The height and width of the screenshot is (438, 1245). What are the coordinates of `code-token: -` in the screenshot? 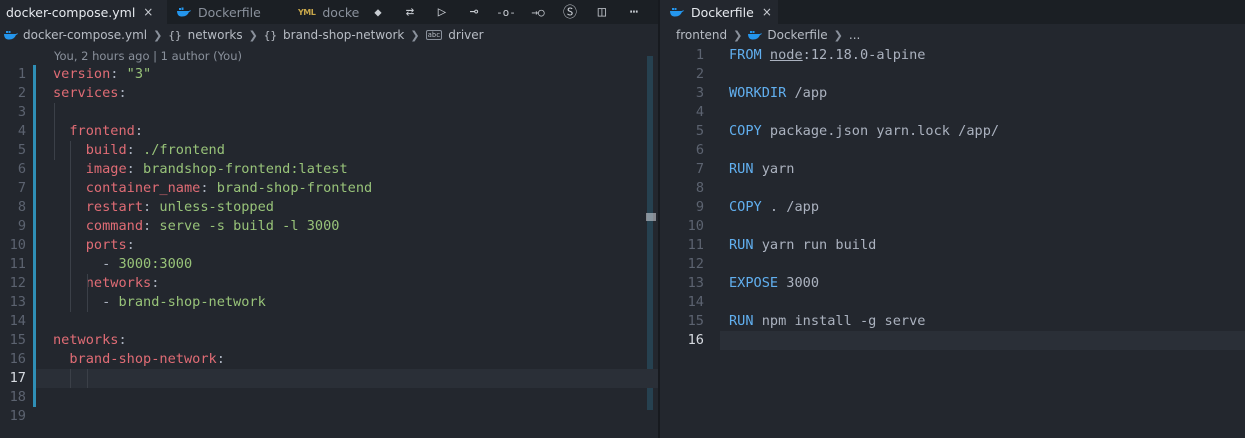 It's located at (86, 264).